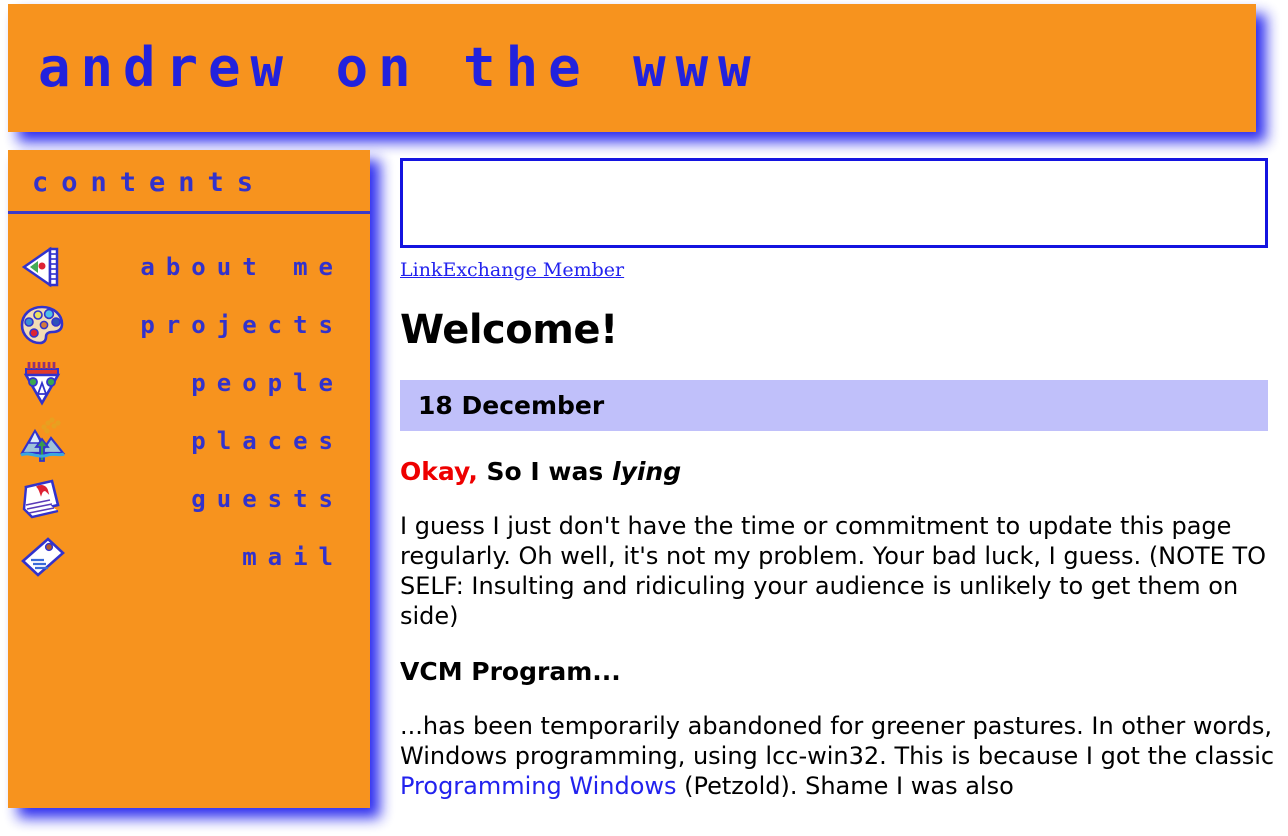  Describe the element at coordinates (189, 557) in the screenshot. I see `sidebar-item-mail: mail` at that location.